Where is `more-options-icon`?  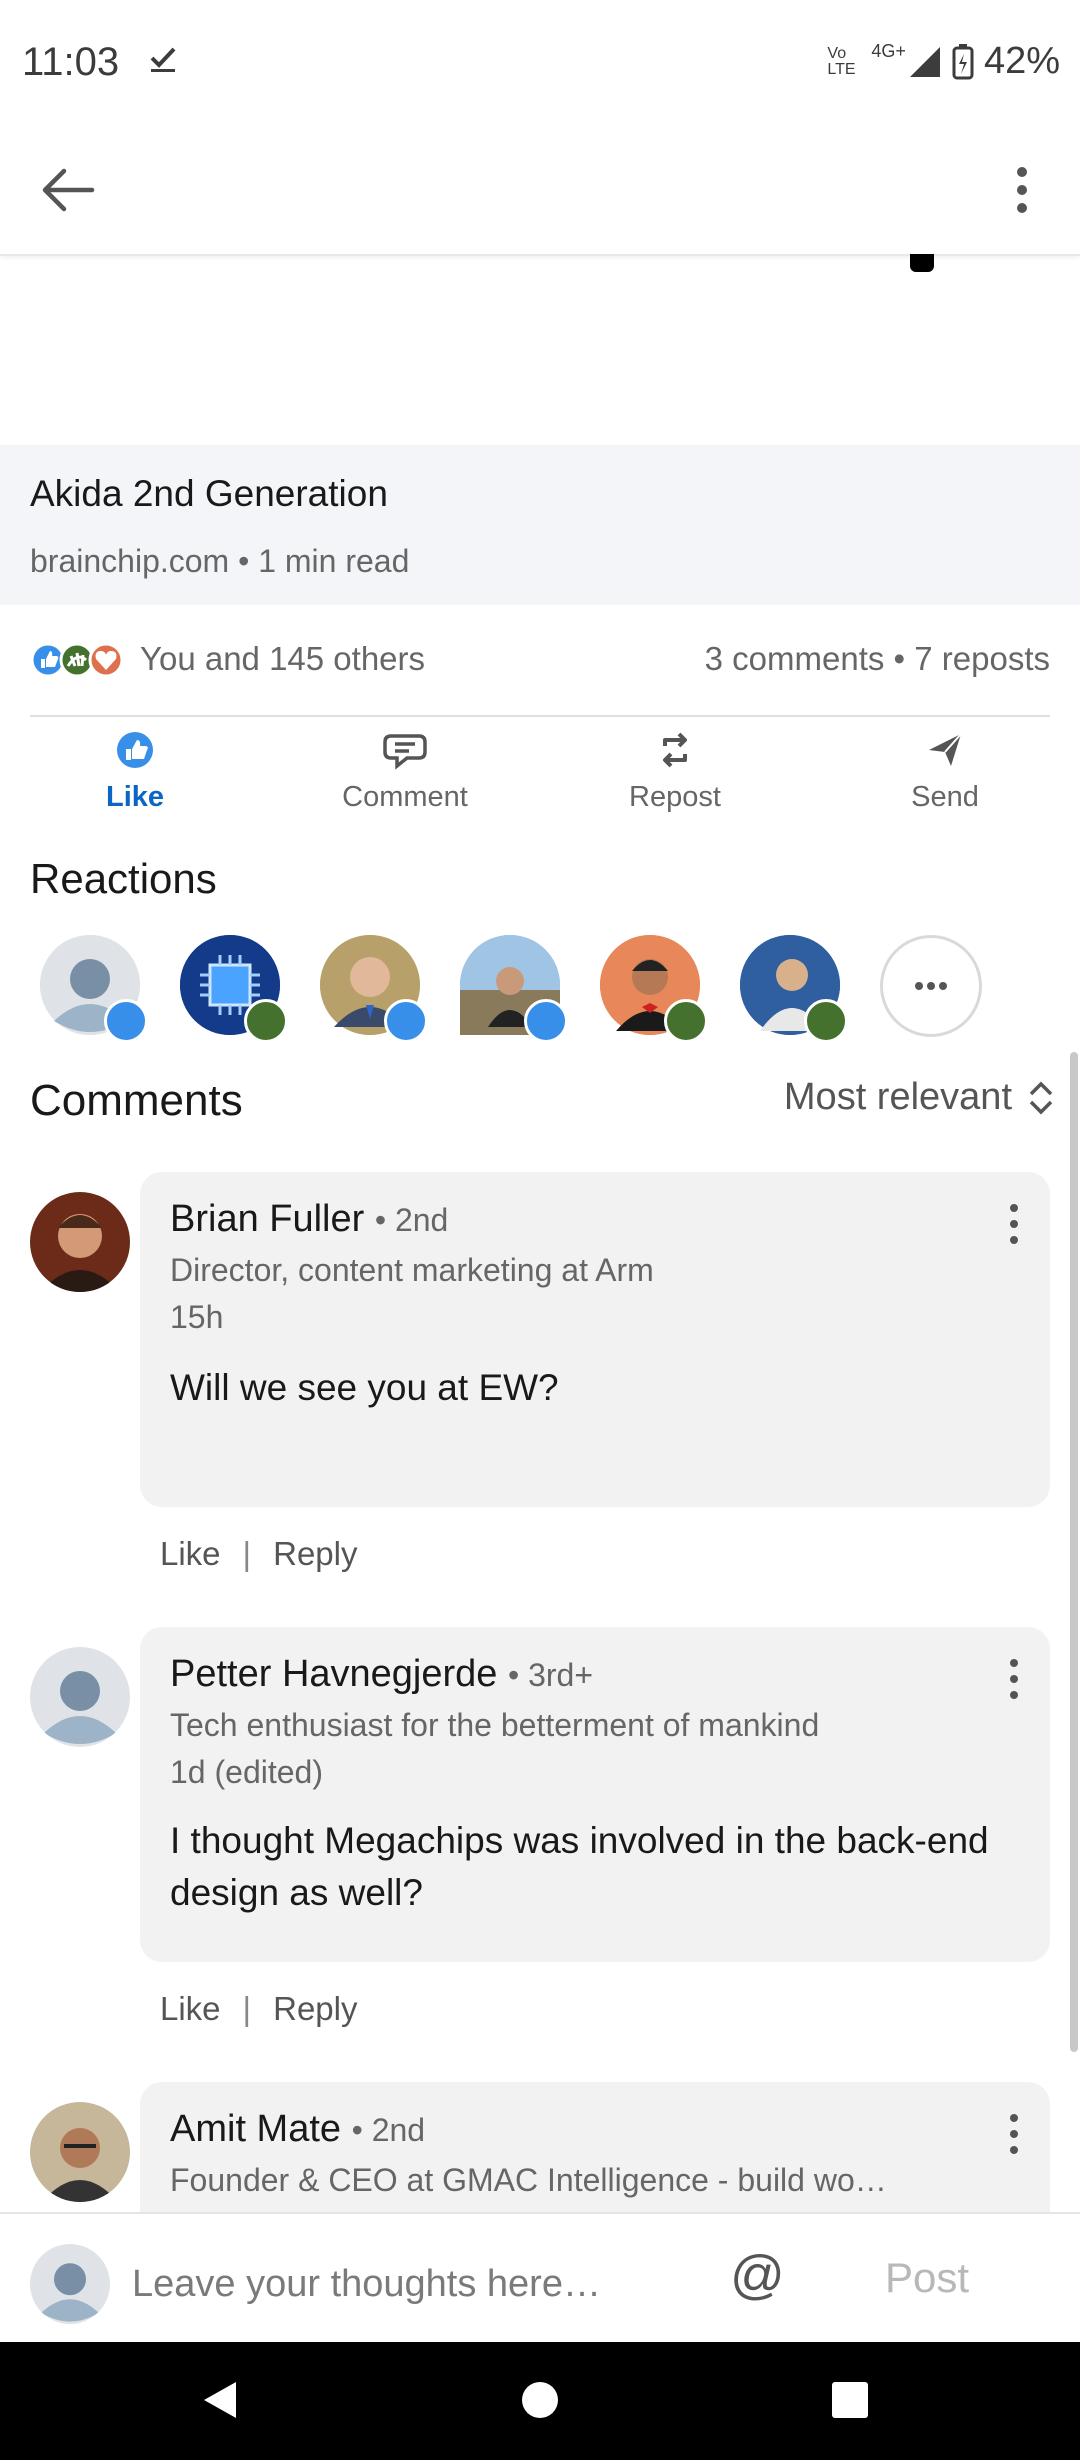 more-options-icon is located at coordinates (1022, 190).